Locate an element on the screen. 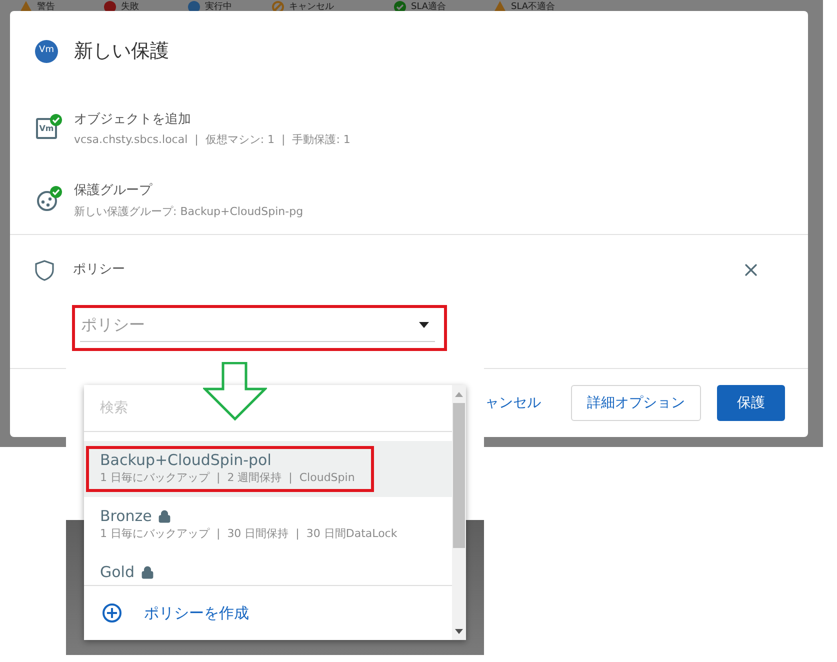  cancel-link: ャンセル is located at coordinates (513, 403).